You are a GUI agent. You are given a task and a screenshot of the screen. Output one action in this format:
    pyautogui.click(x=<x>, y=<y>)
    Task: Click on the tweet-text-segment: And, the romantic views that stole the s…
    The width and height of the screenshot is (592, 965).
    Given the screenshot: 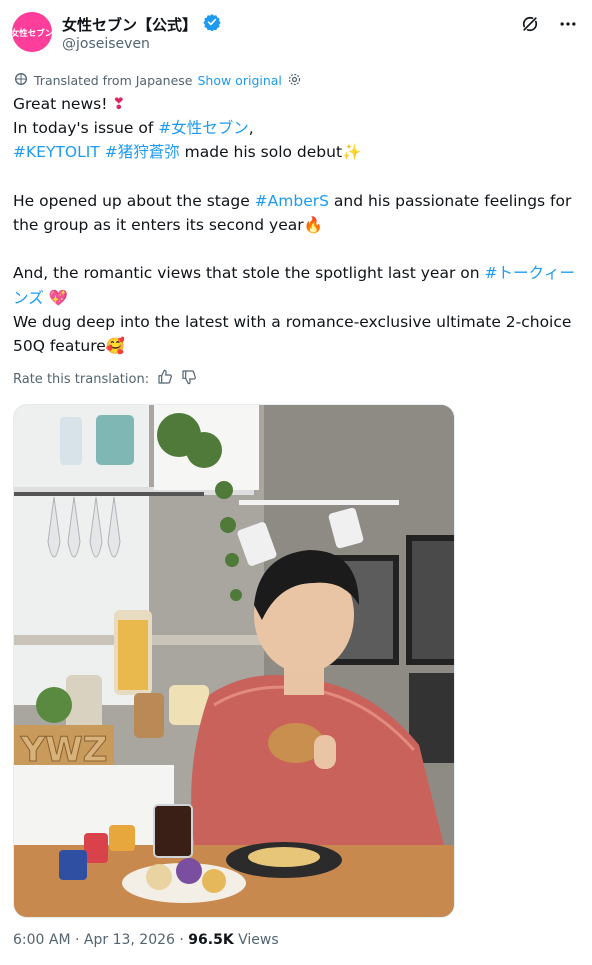 What is the action you would take?
    pyautogui.click(x=249, y=273)
    